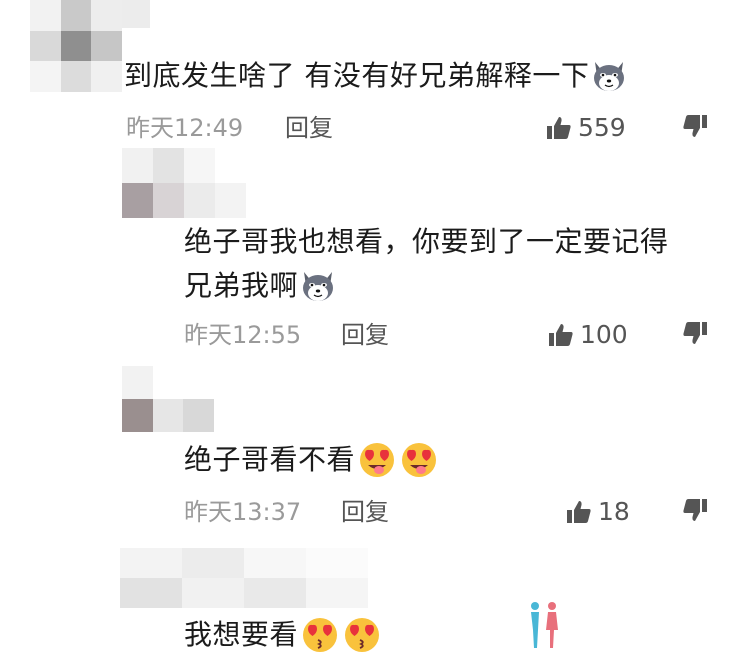  I want to click on like-button: 18, so click(598, 512).